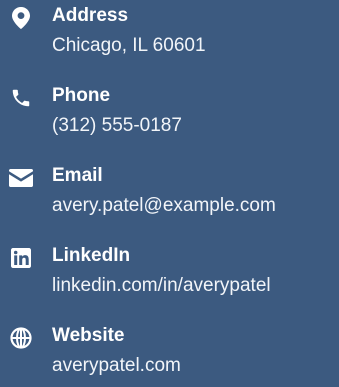  Describe the element at coordinates (129, 45) in the screenshot. I see `address-value: Chicago, IL 60601` at that location.